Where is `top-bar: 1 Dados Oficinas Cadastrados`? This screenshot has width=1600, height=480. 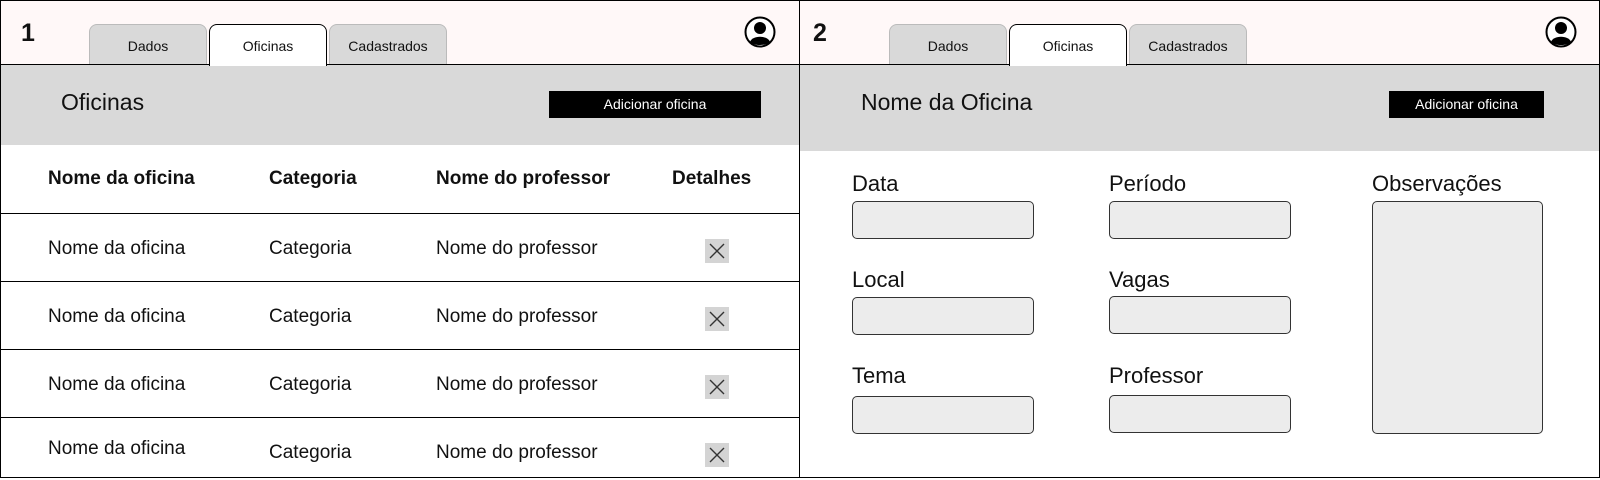
top-bar: 1 Dados Oficinas Cadastrados is located at coordinates (400, 33).